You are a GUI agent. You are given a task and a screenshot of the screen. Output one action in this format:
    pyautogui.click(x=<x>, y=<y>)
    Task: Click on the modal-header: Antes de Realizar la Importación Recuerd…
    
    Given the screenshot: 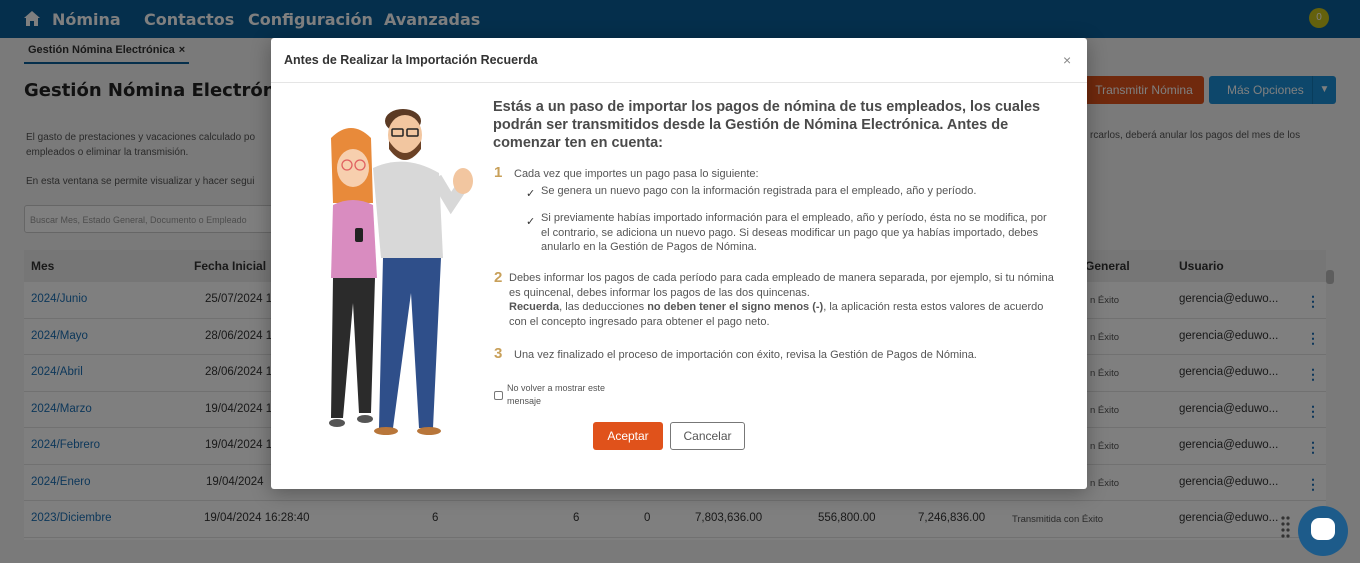 What is the action you would take?
    pyautogui.click(x=679, y=60)
    